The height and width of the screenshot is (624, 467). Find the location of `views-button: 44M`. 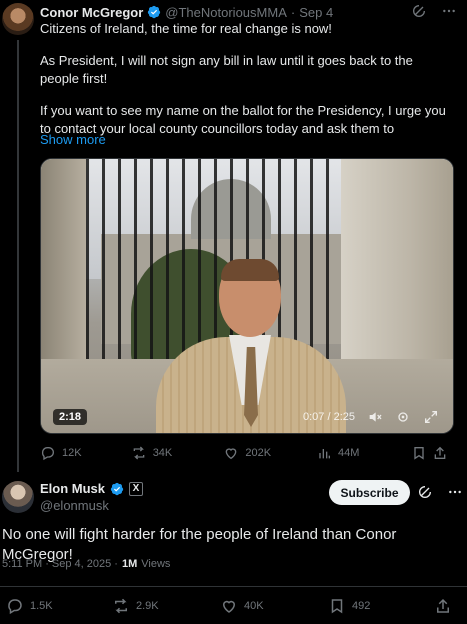

views-button: 44M is located at coordinates (363, 453).